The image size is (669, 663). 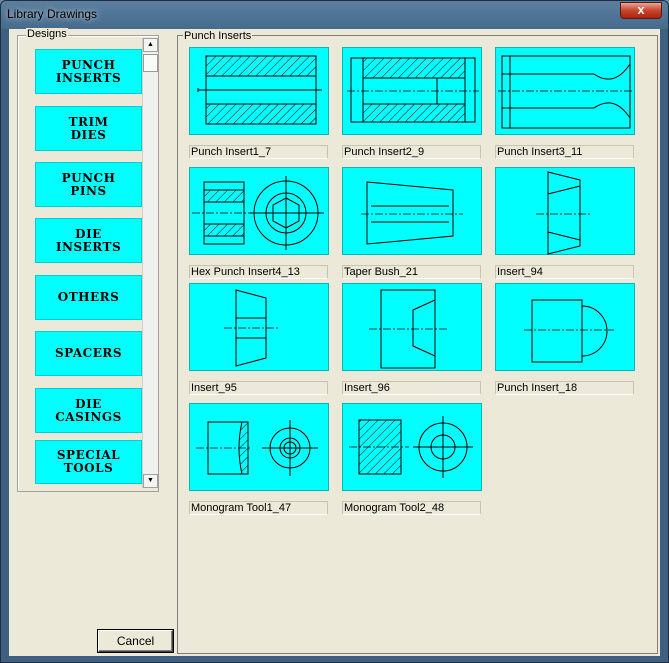 I want to click on hex-punch-insert-drawing-icon, so click(x=259, y=211).